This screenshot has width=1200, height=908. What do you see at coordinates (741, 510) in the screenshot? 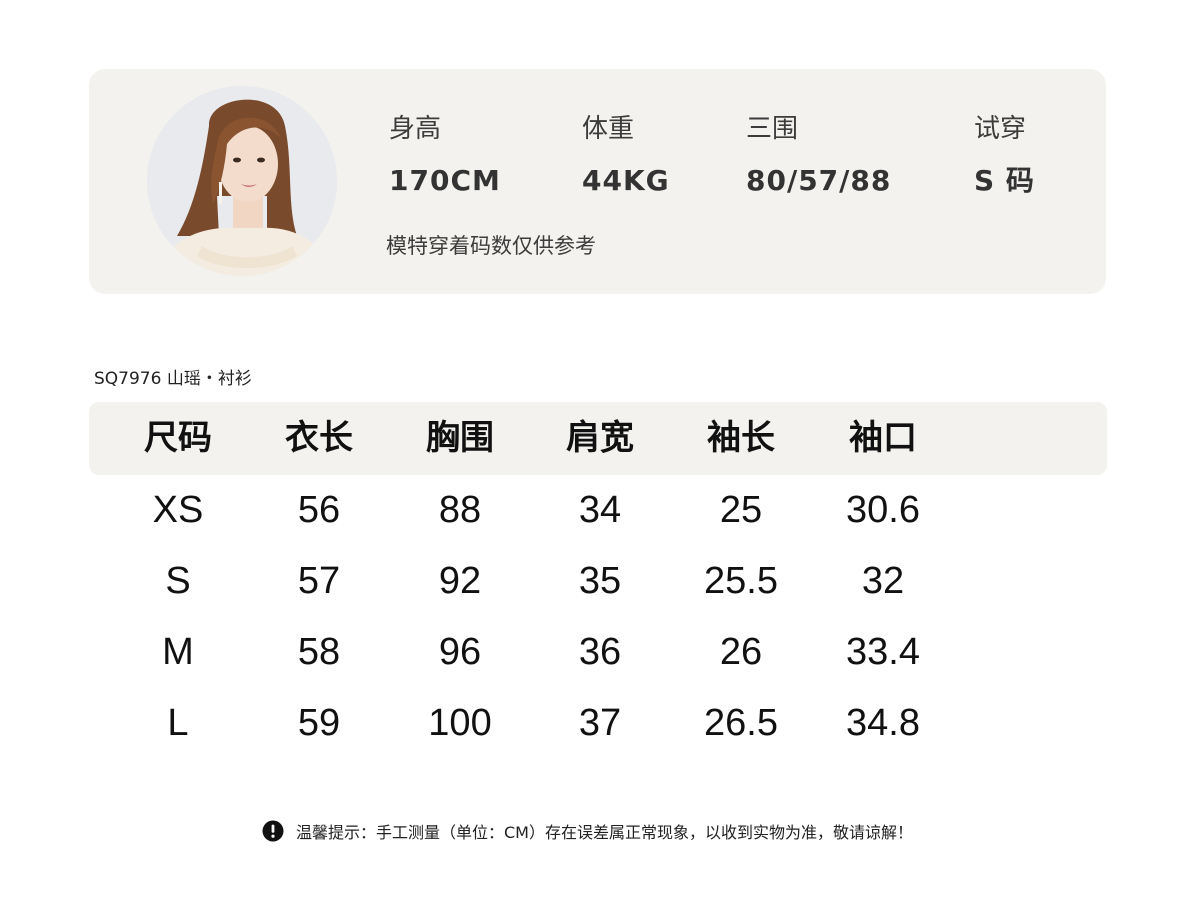
I see `cell-sleeve-length: 25` at bounding box center [741, 510].